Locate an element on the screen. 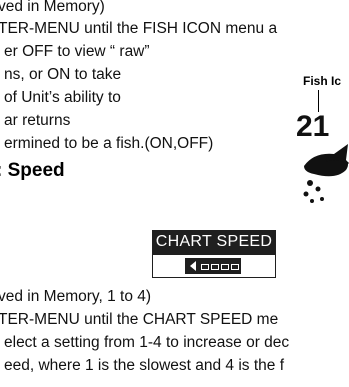 Image resolution: width=349 pixels, height=387 pixels. p2-line-2: TER-MENU until the CHART SPEED me is located at coordinates (139, 319).